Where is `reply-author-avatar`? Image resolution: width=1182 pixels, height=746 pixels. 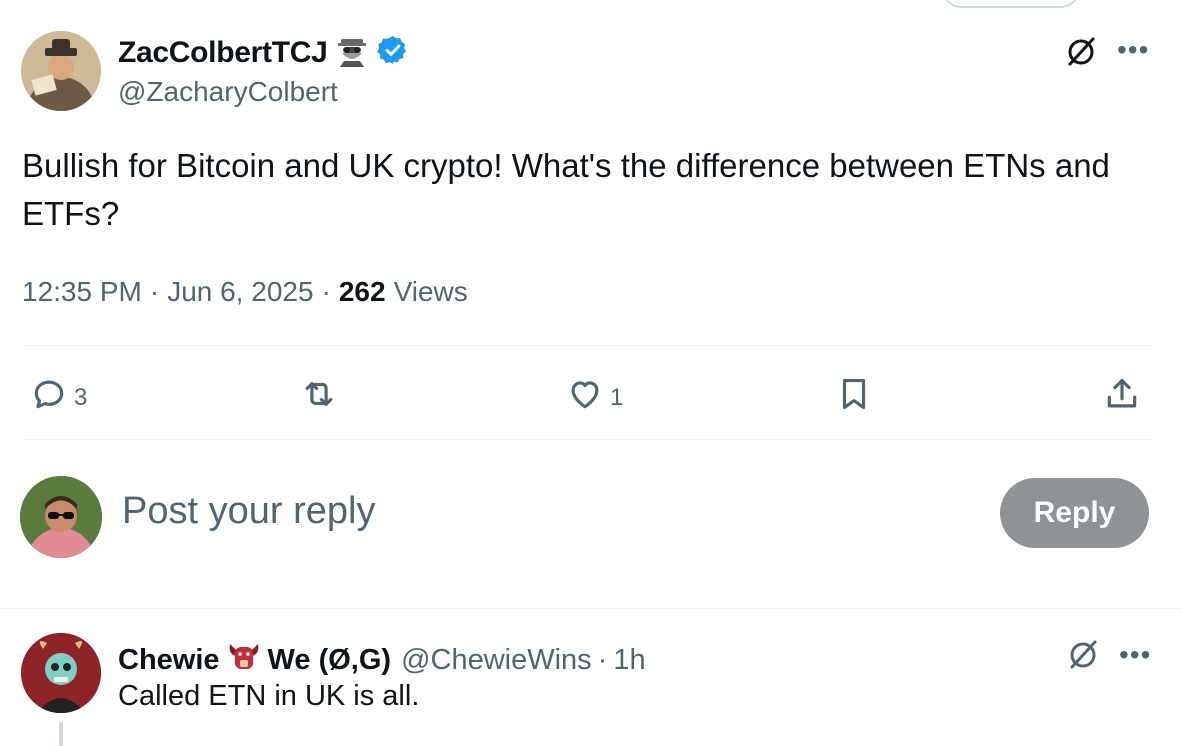 reply-author-avatar is located at coordinates (61, 673).